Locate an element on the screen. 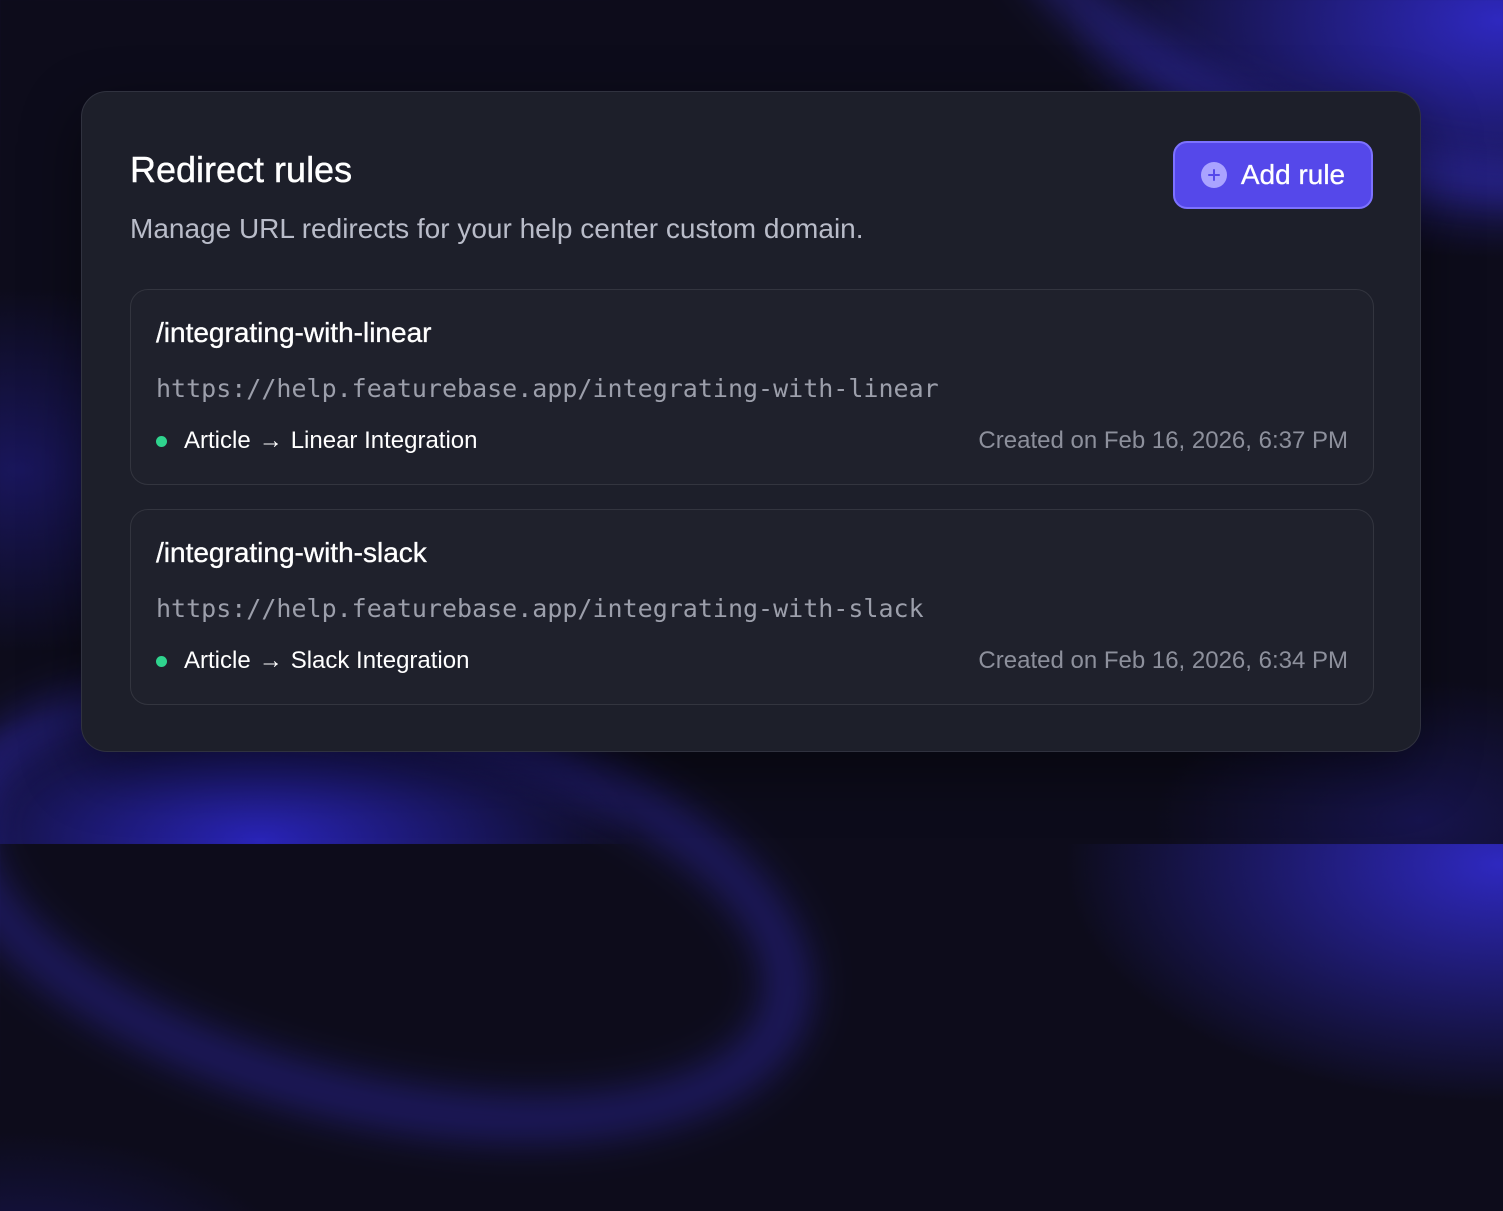  page-title: Redirect rules is located at coordinates (241, 169).